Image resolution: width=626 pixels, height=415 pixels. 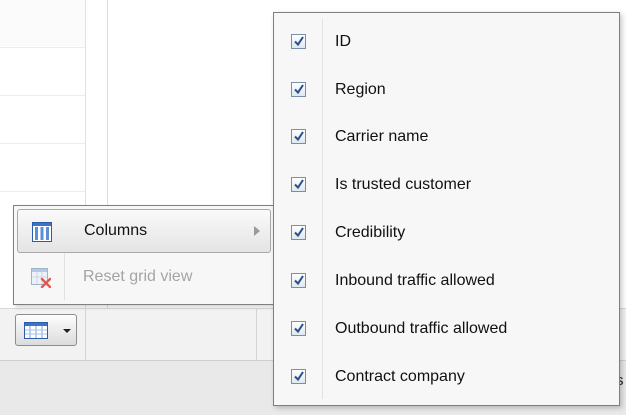 I want to click on column-toggle-id: ID, so click(x=446, y=43).